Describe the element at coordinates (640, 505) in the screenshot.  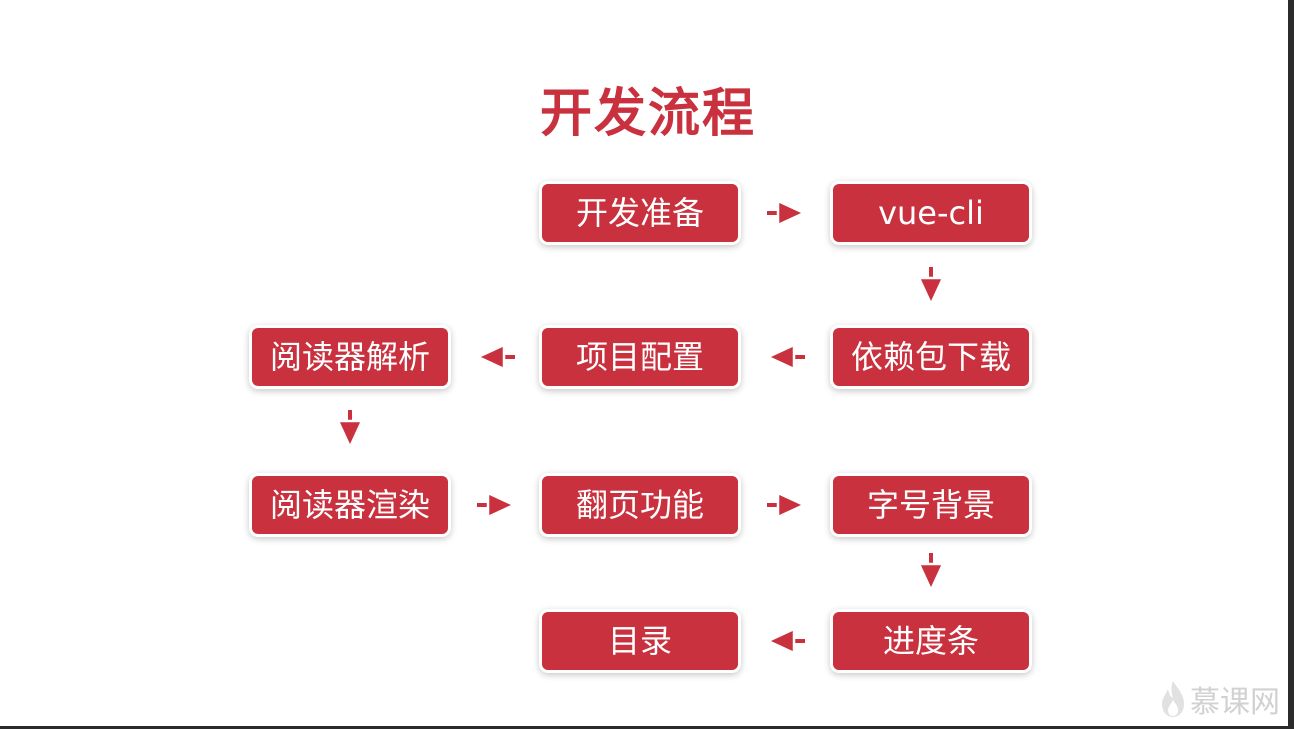
I see `step-page-turn: 翻页功能` at that location.